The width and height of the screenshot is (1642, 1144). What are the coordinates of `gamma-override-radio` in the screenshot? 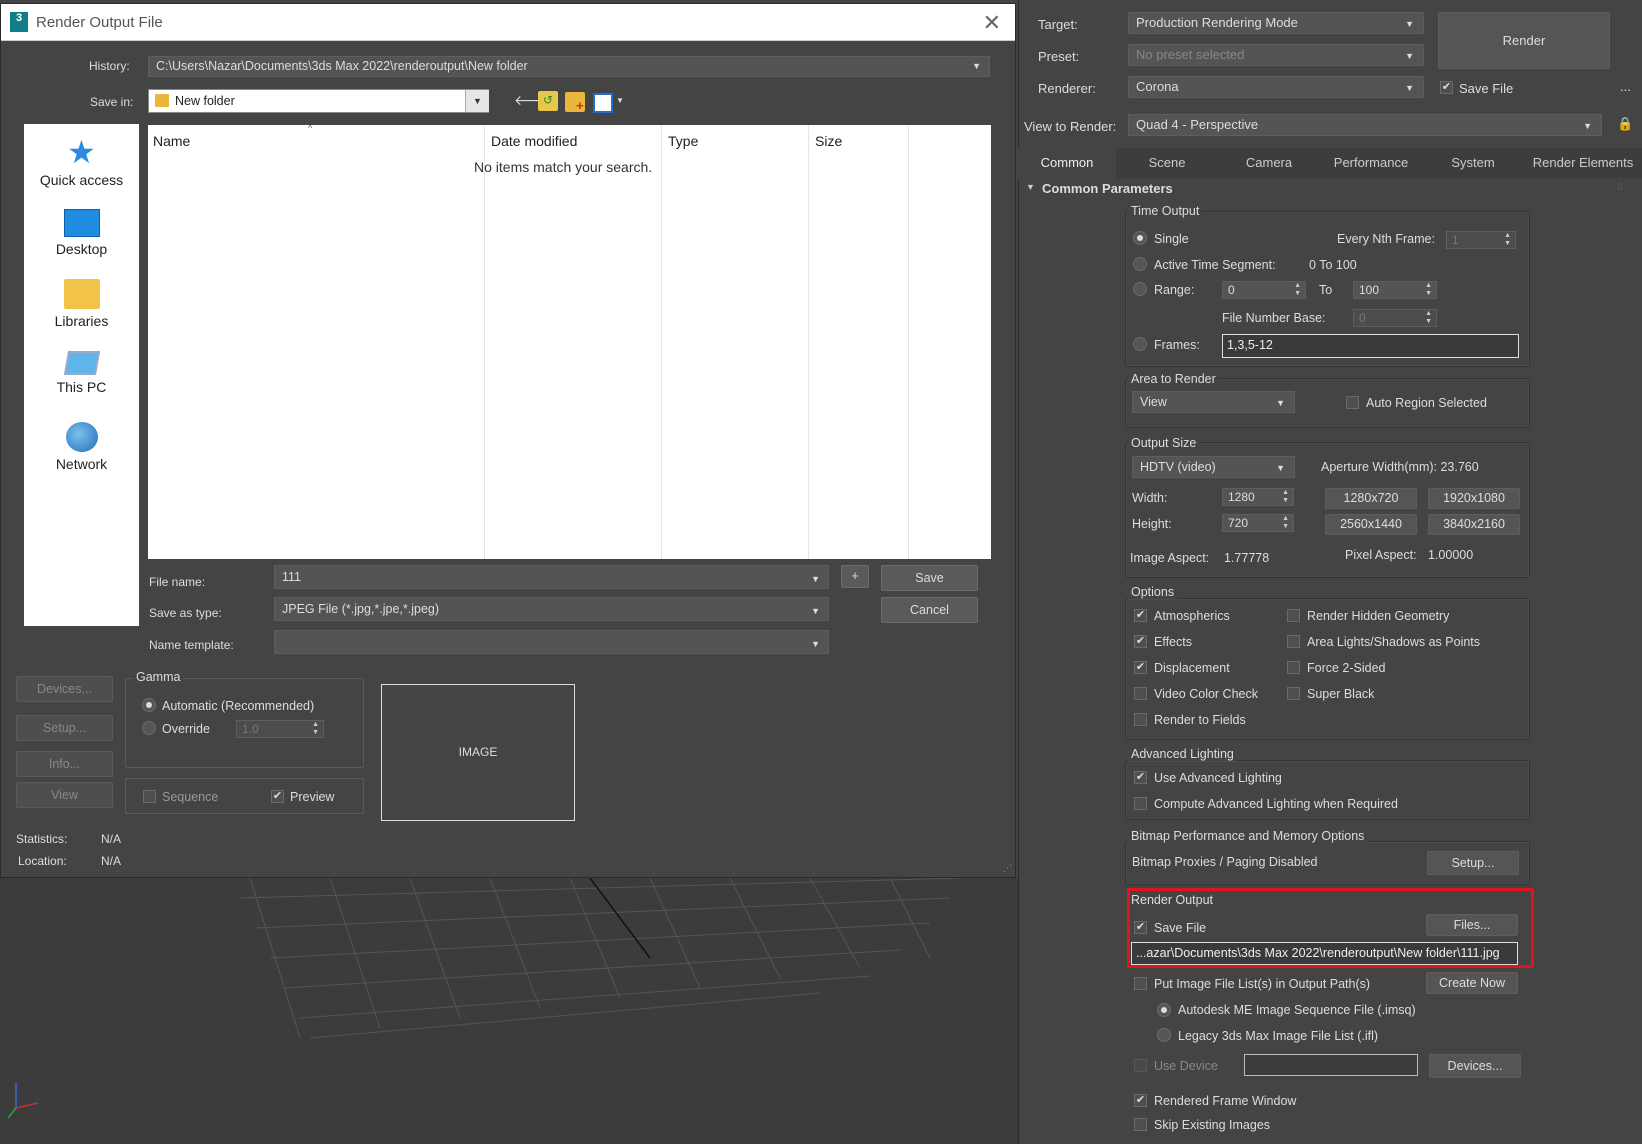 It's located at (149, 728).